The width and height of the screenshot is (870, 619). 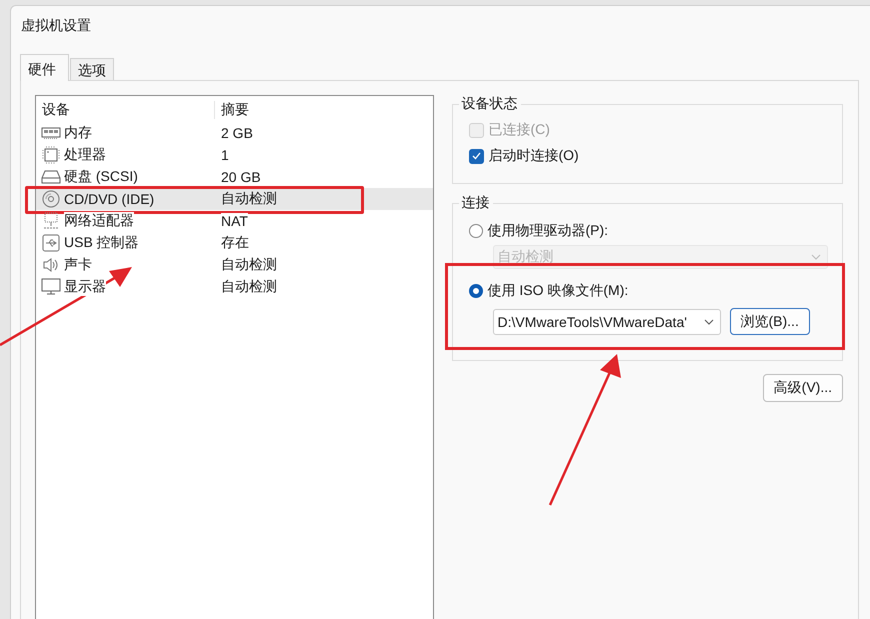 What do you see at coordinates (51, 287) in the screenshot?
I see `monitor-icon` at bounding box center [51, 287].